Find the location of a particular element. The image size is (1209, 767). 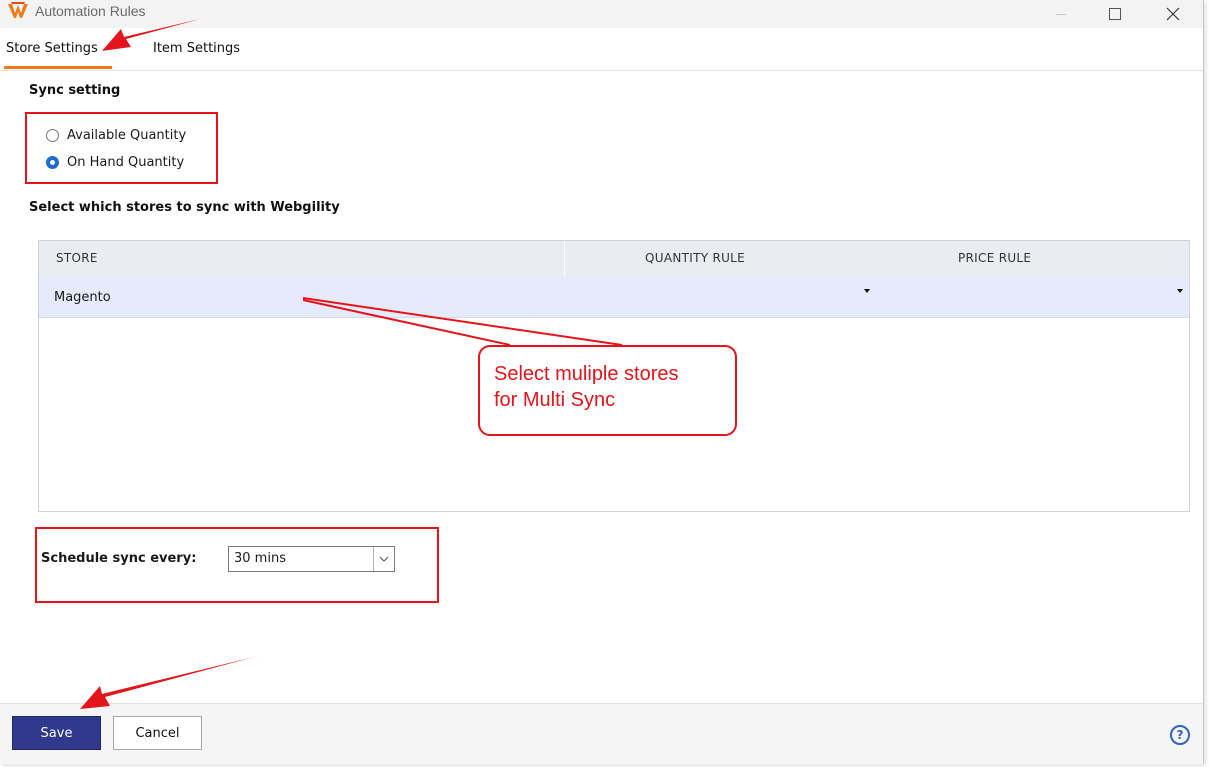

column-divider is located at coordinates (564, 259).